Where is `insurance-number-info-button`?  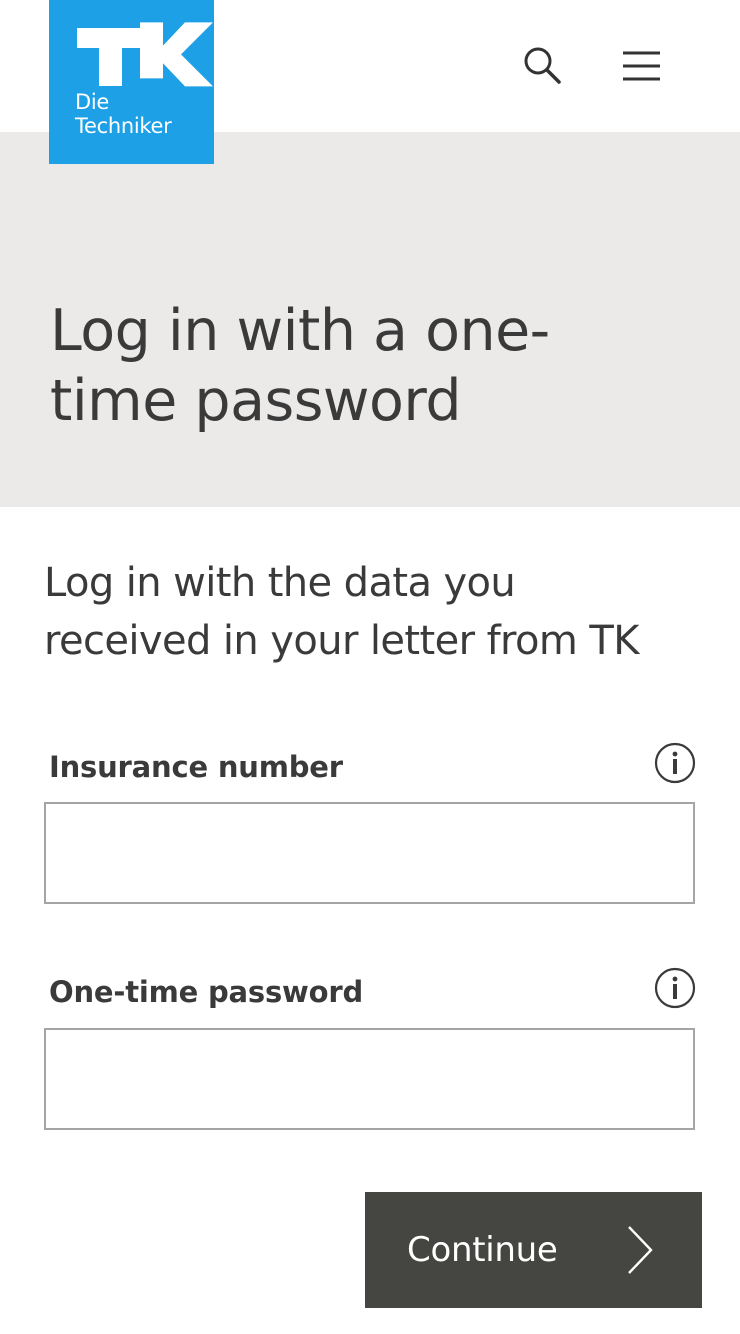 insurance-number-info-button is located at coordinates (675, 763).